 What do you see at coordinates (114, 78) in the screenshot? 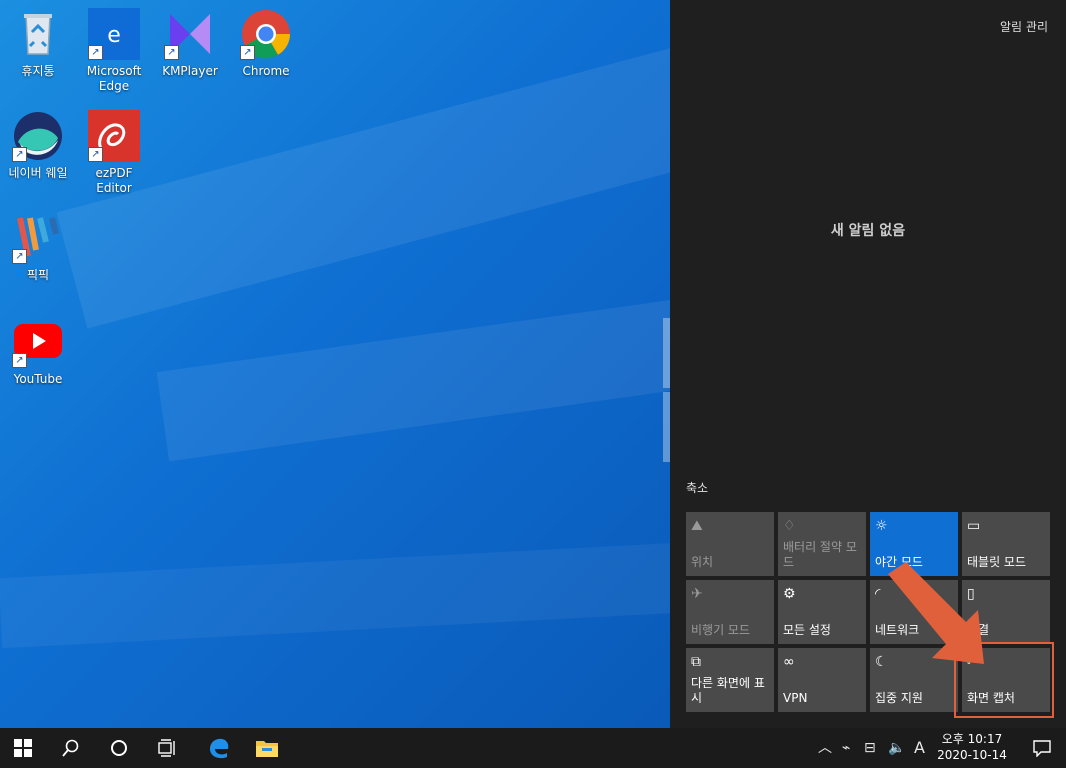
I see `desktop-icon-label: Microsoft Edge` at bounding box center [114, 78].